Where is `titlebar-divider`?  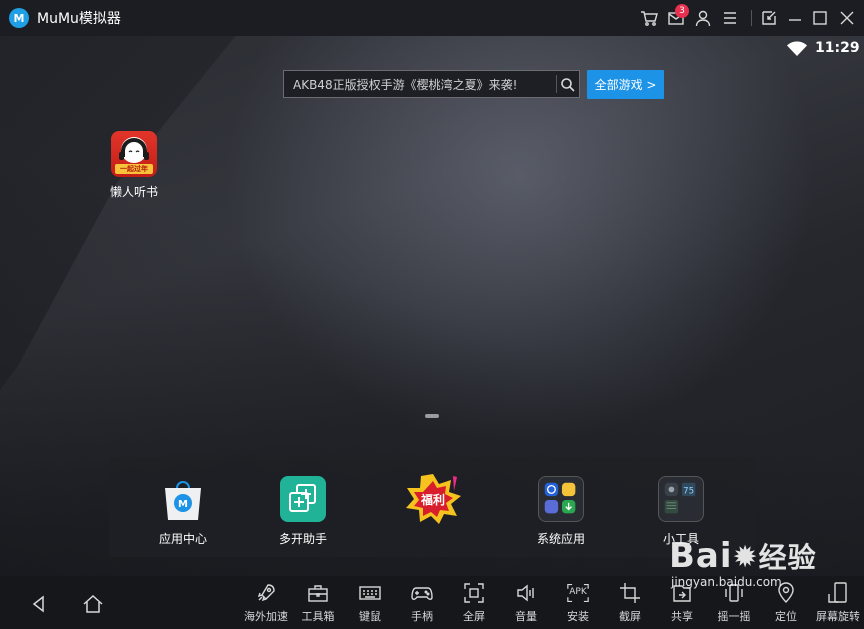
titlebar-divider is located at coordinates (751, 18).